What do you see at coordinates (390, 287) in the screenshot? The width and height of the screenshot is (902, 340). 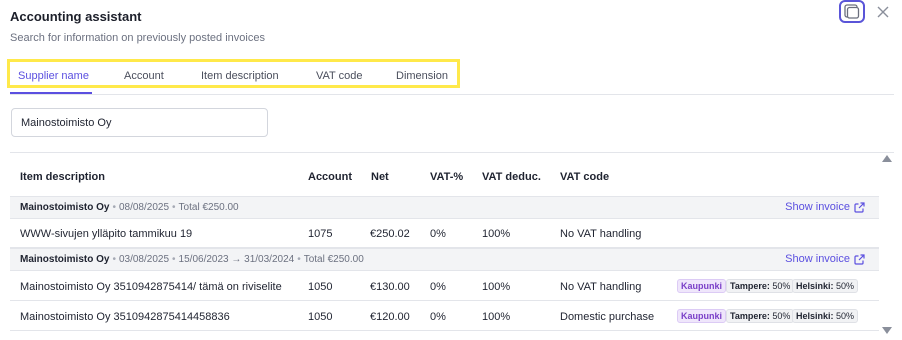 I see `cell-net: €130.00` at bounding box center [390, 287].